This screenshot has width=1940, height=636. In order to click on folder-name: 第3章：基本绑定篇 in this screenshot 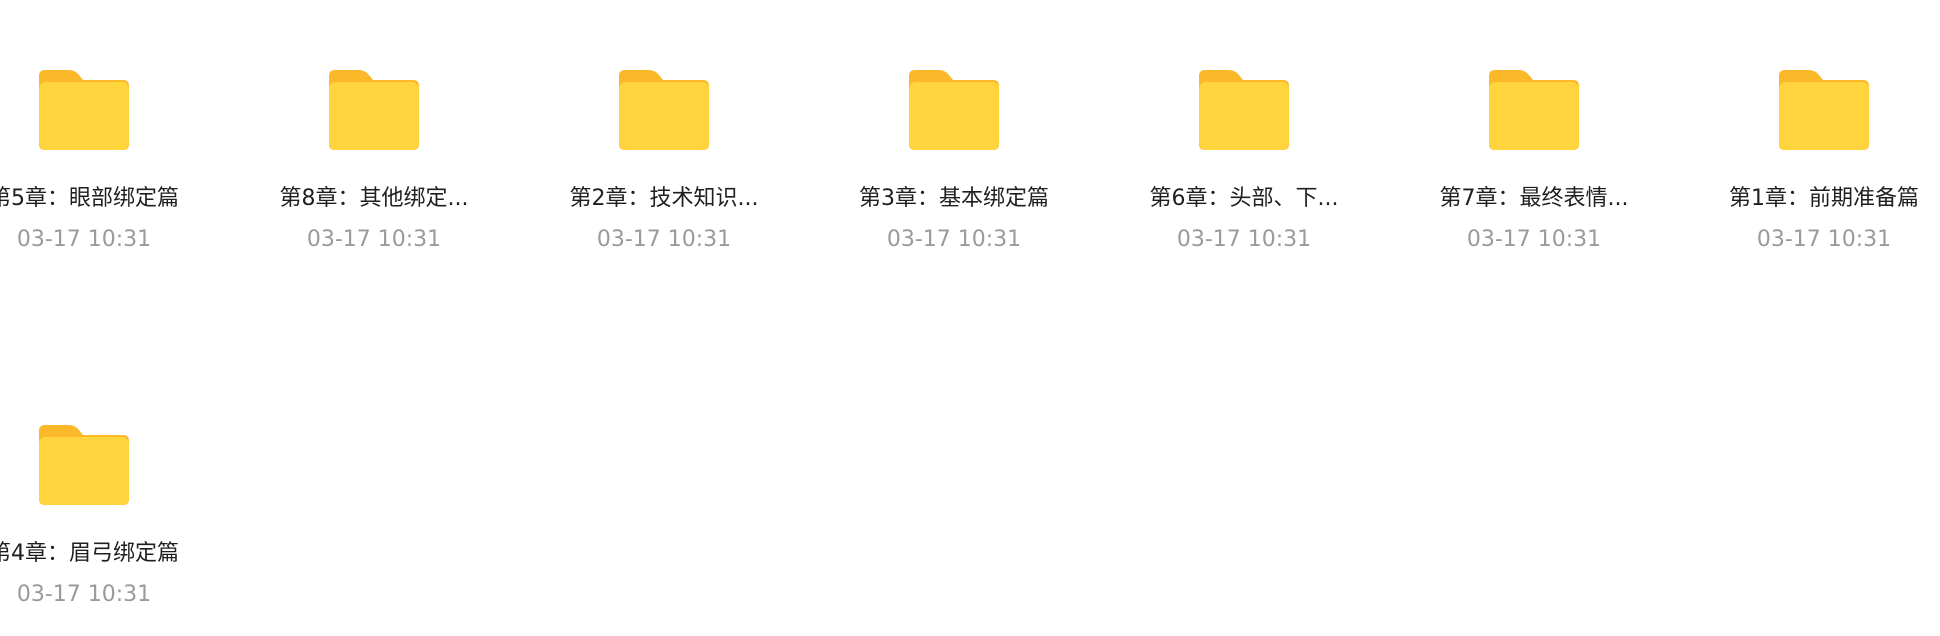, I will do `click(954, 198)`.